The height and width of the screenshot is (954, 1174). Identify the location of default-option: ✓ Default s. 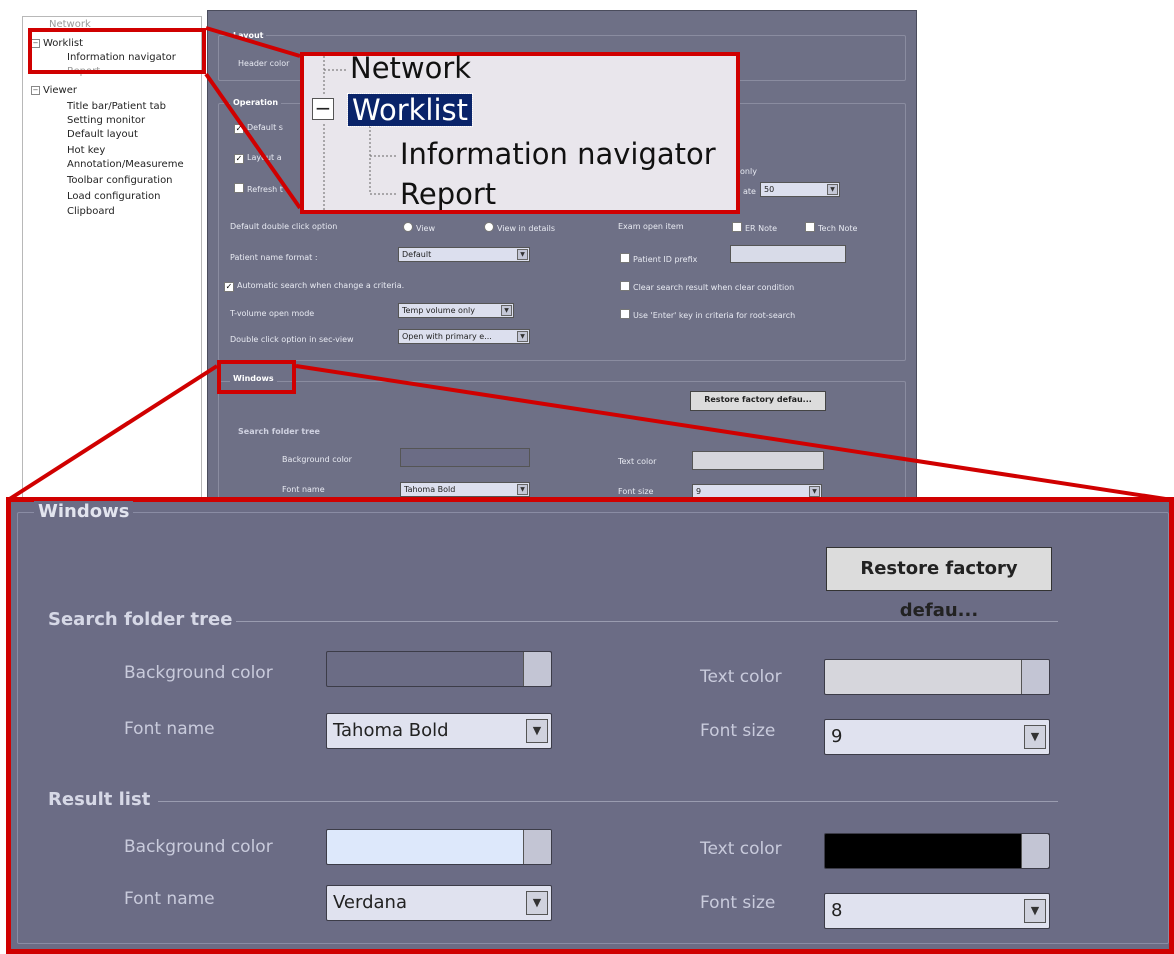
(258, 128).